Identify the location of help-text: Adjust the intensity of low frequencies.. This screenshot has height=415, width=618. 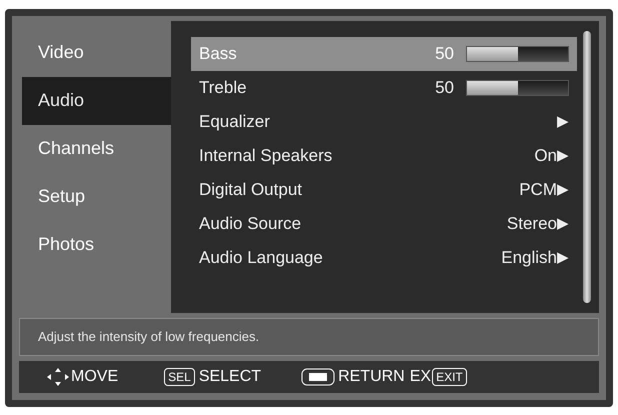
(149, 337).